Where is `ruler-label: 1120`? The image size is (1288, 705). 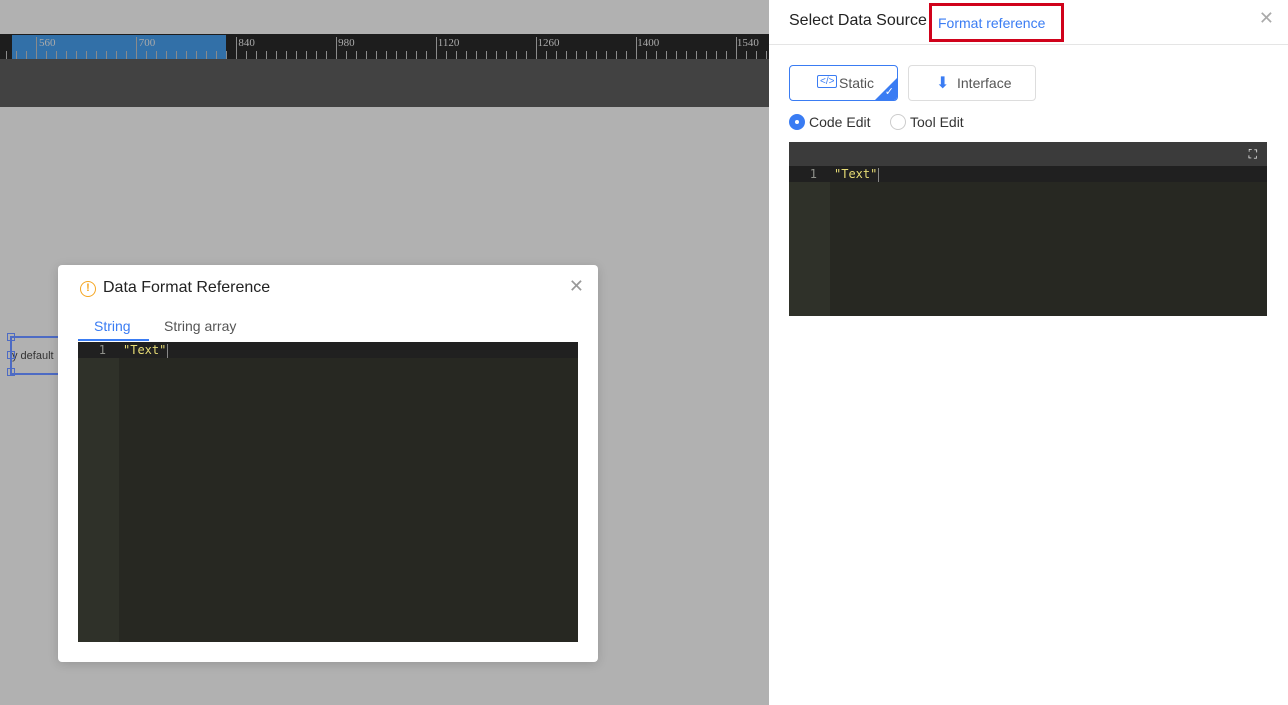
ruler-label: 1120 is located at coordinates (448, 43).